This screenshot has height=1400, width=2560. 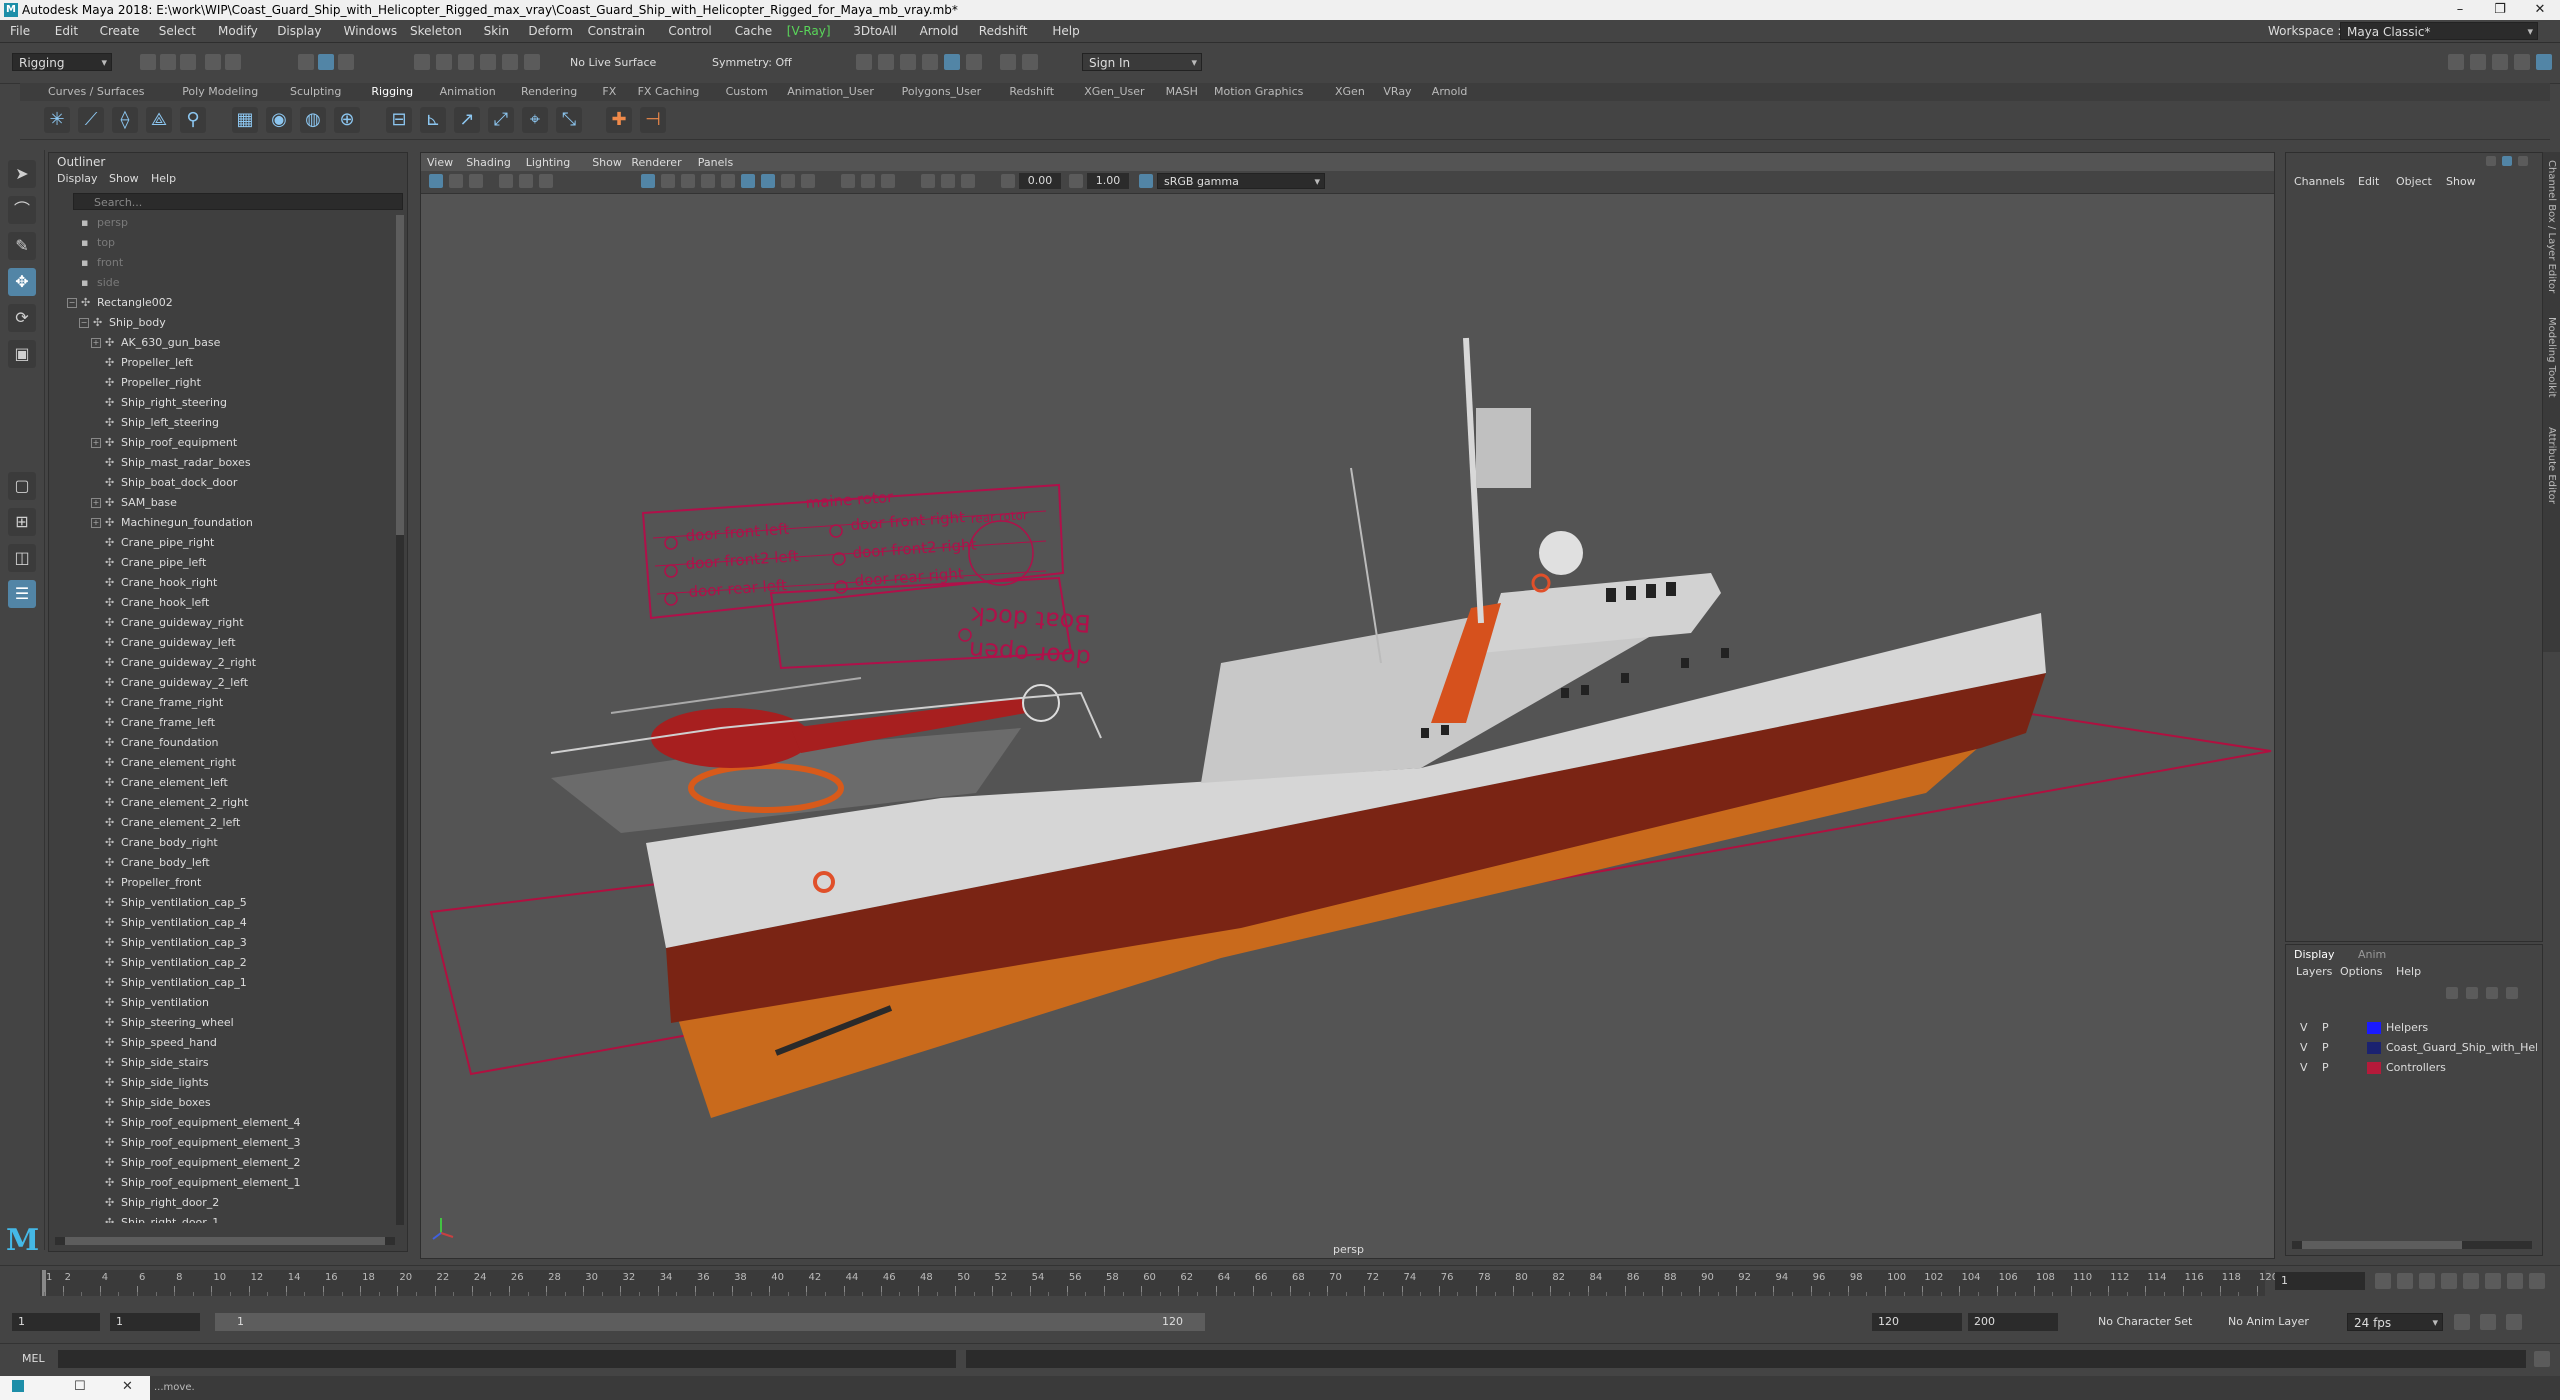 What do you see at coordinates (2304, 1027) in the screenshot?
I see `layer-visibility-toggle: V` at bounding box center [2304, 1027].